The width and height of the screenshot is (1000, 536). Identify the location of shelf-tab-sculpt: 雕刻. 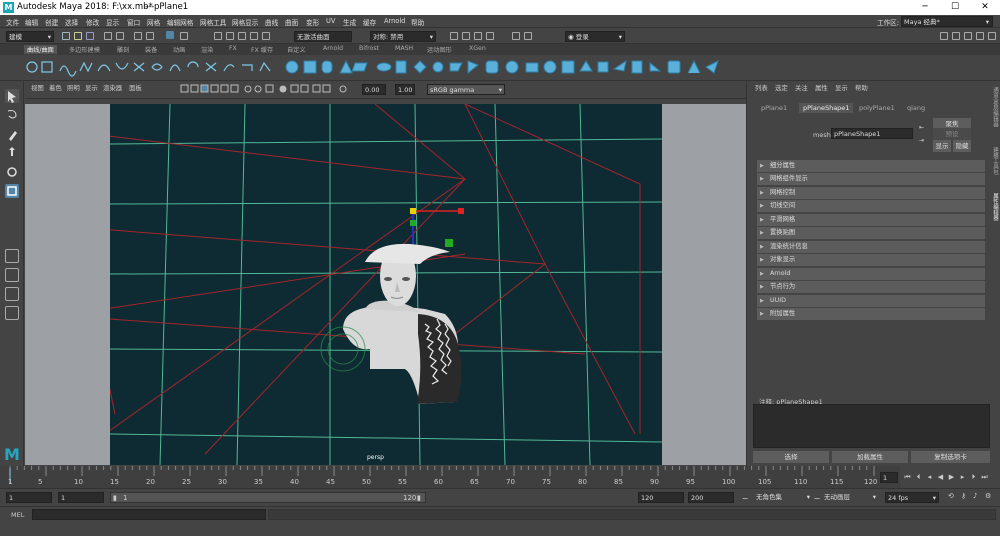
(123, 49).